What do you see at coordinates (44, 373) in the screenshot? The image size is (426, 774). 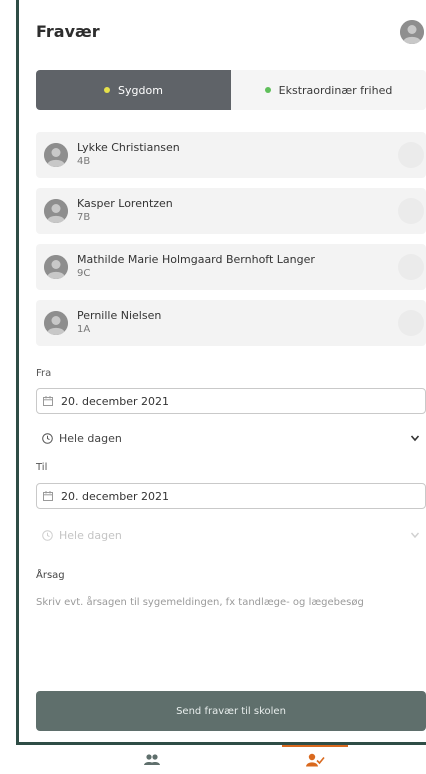 I see `from-label: Fra` at bounding box center [44, 373].